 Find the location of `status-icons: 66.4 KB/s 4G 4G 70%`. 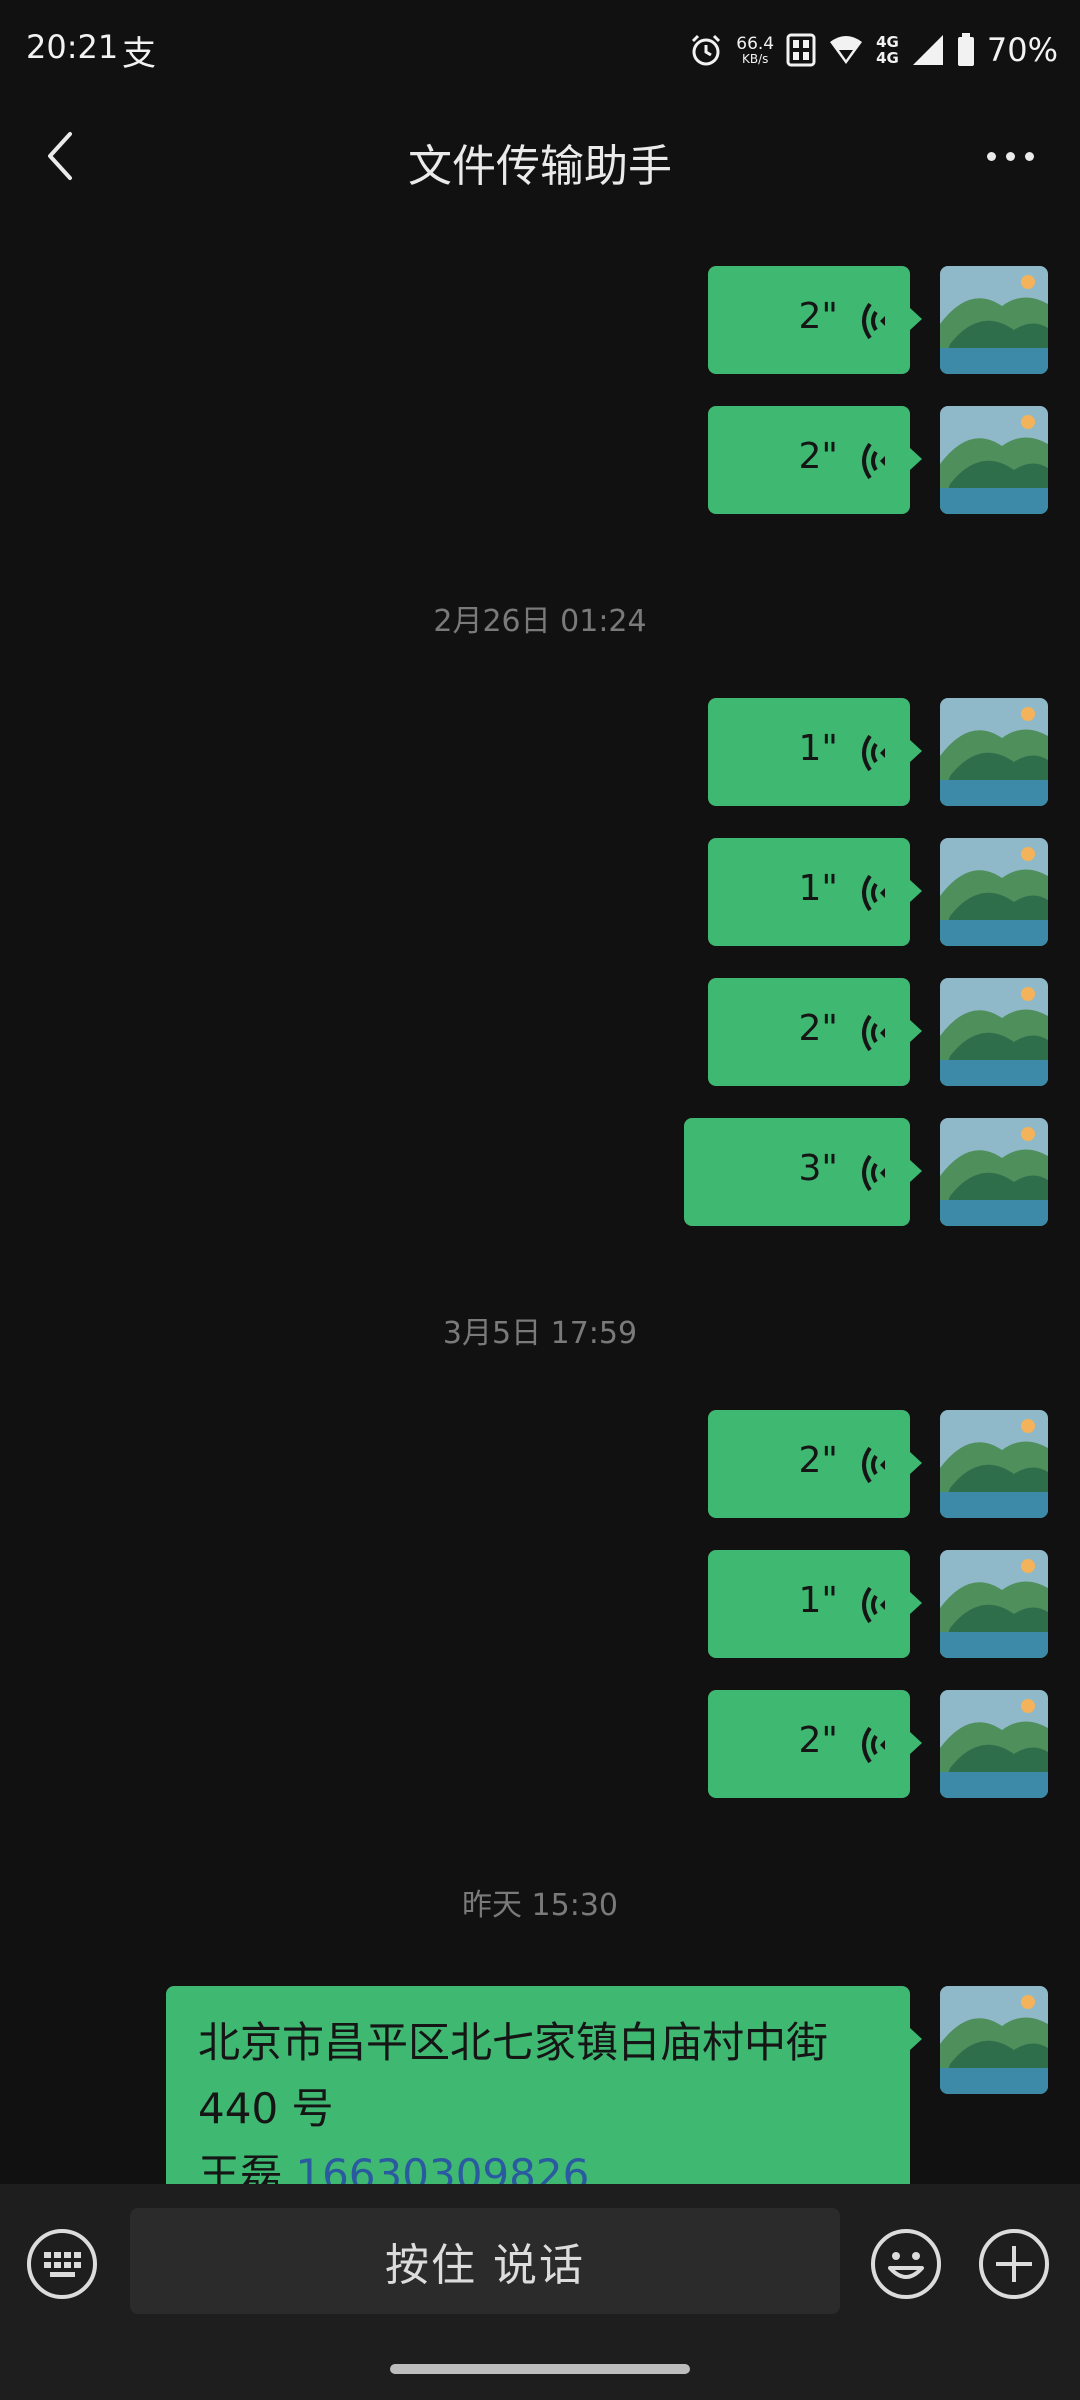

status-icons: 66.4 KB/s 4G 4G 70% is located at coordinates (873, 50).